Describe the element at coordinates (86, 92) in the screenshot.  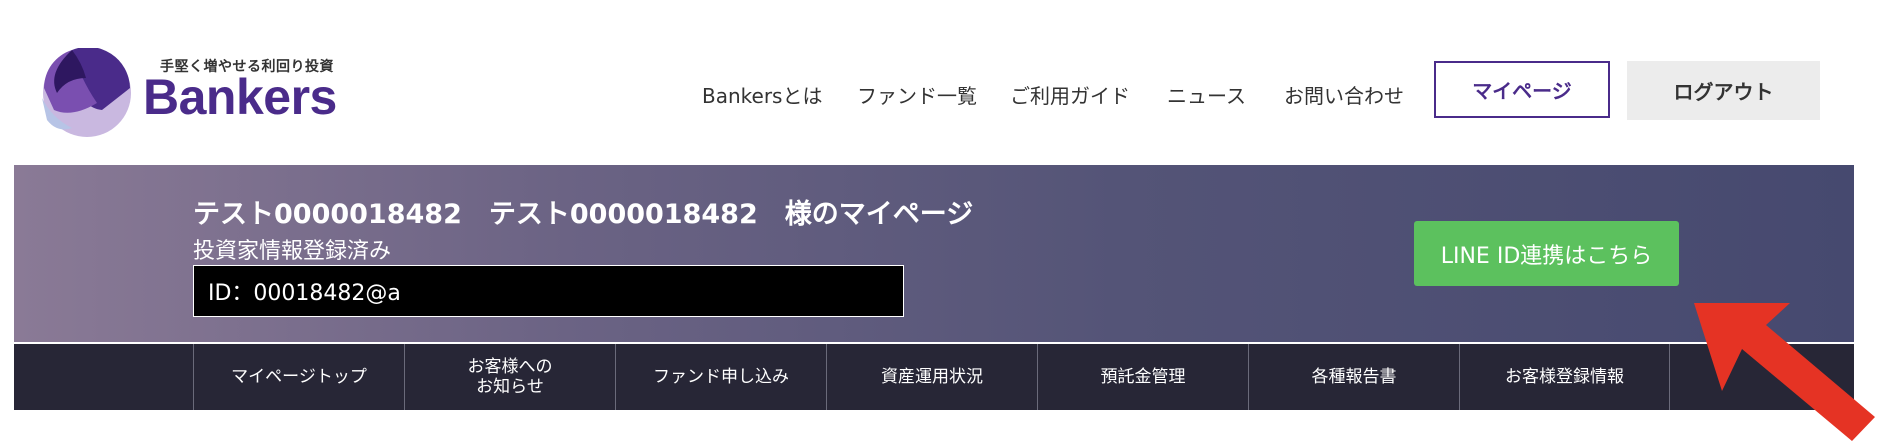
I see `bankers-logo-icon` at that location.